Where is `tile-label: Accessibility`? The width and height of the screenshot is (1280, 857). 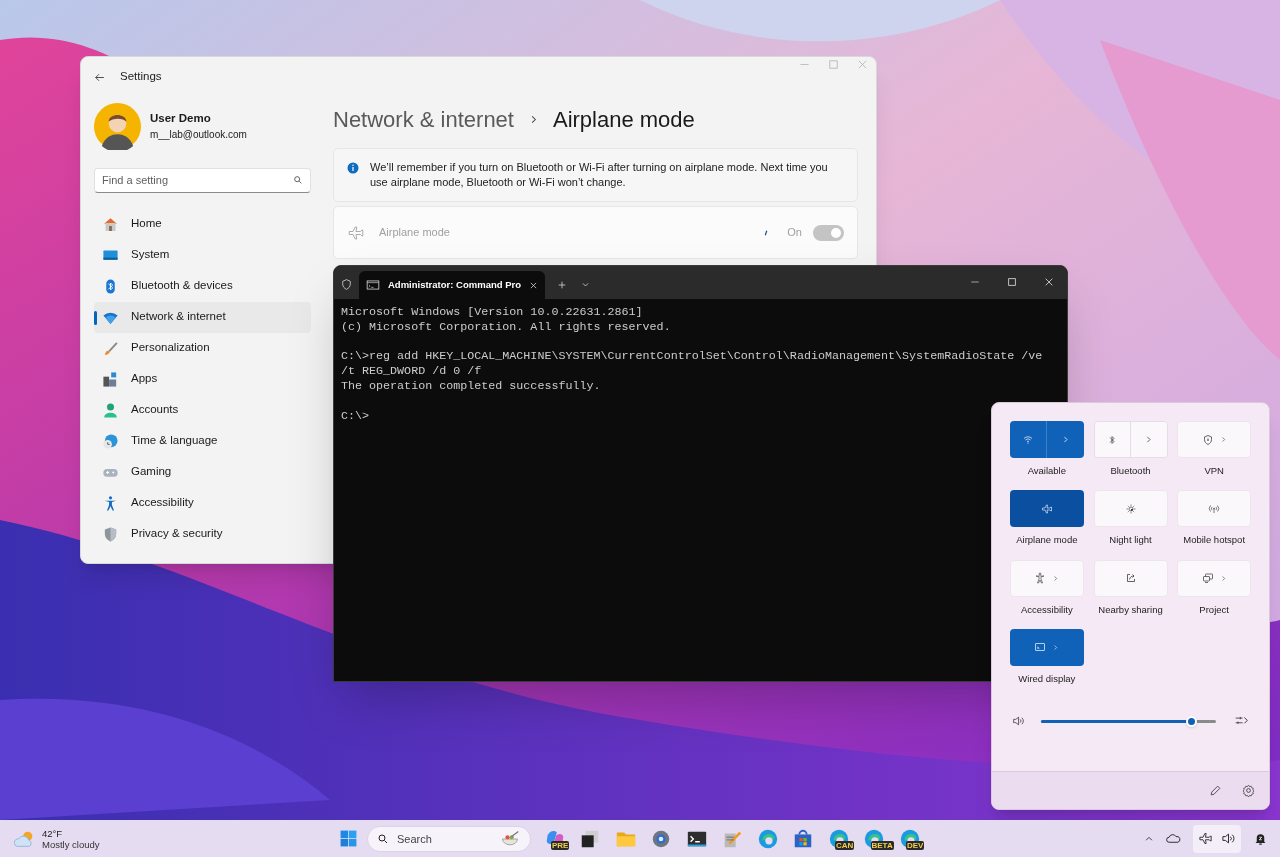 tile-label: Accessibility is located at coordinates (1046, 609).